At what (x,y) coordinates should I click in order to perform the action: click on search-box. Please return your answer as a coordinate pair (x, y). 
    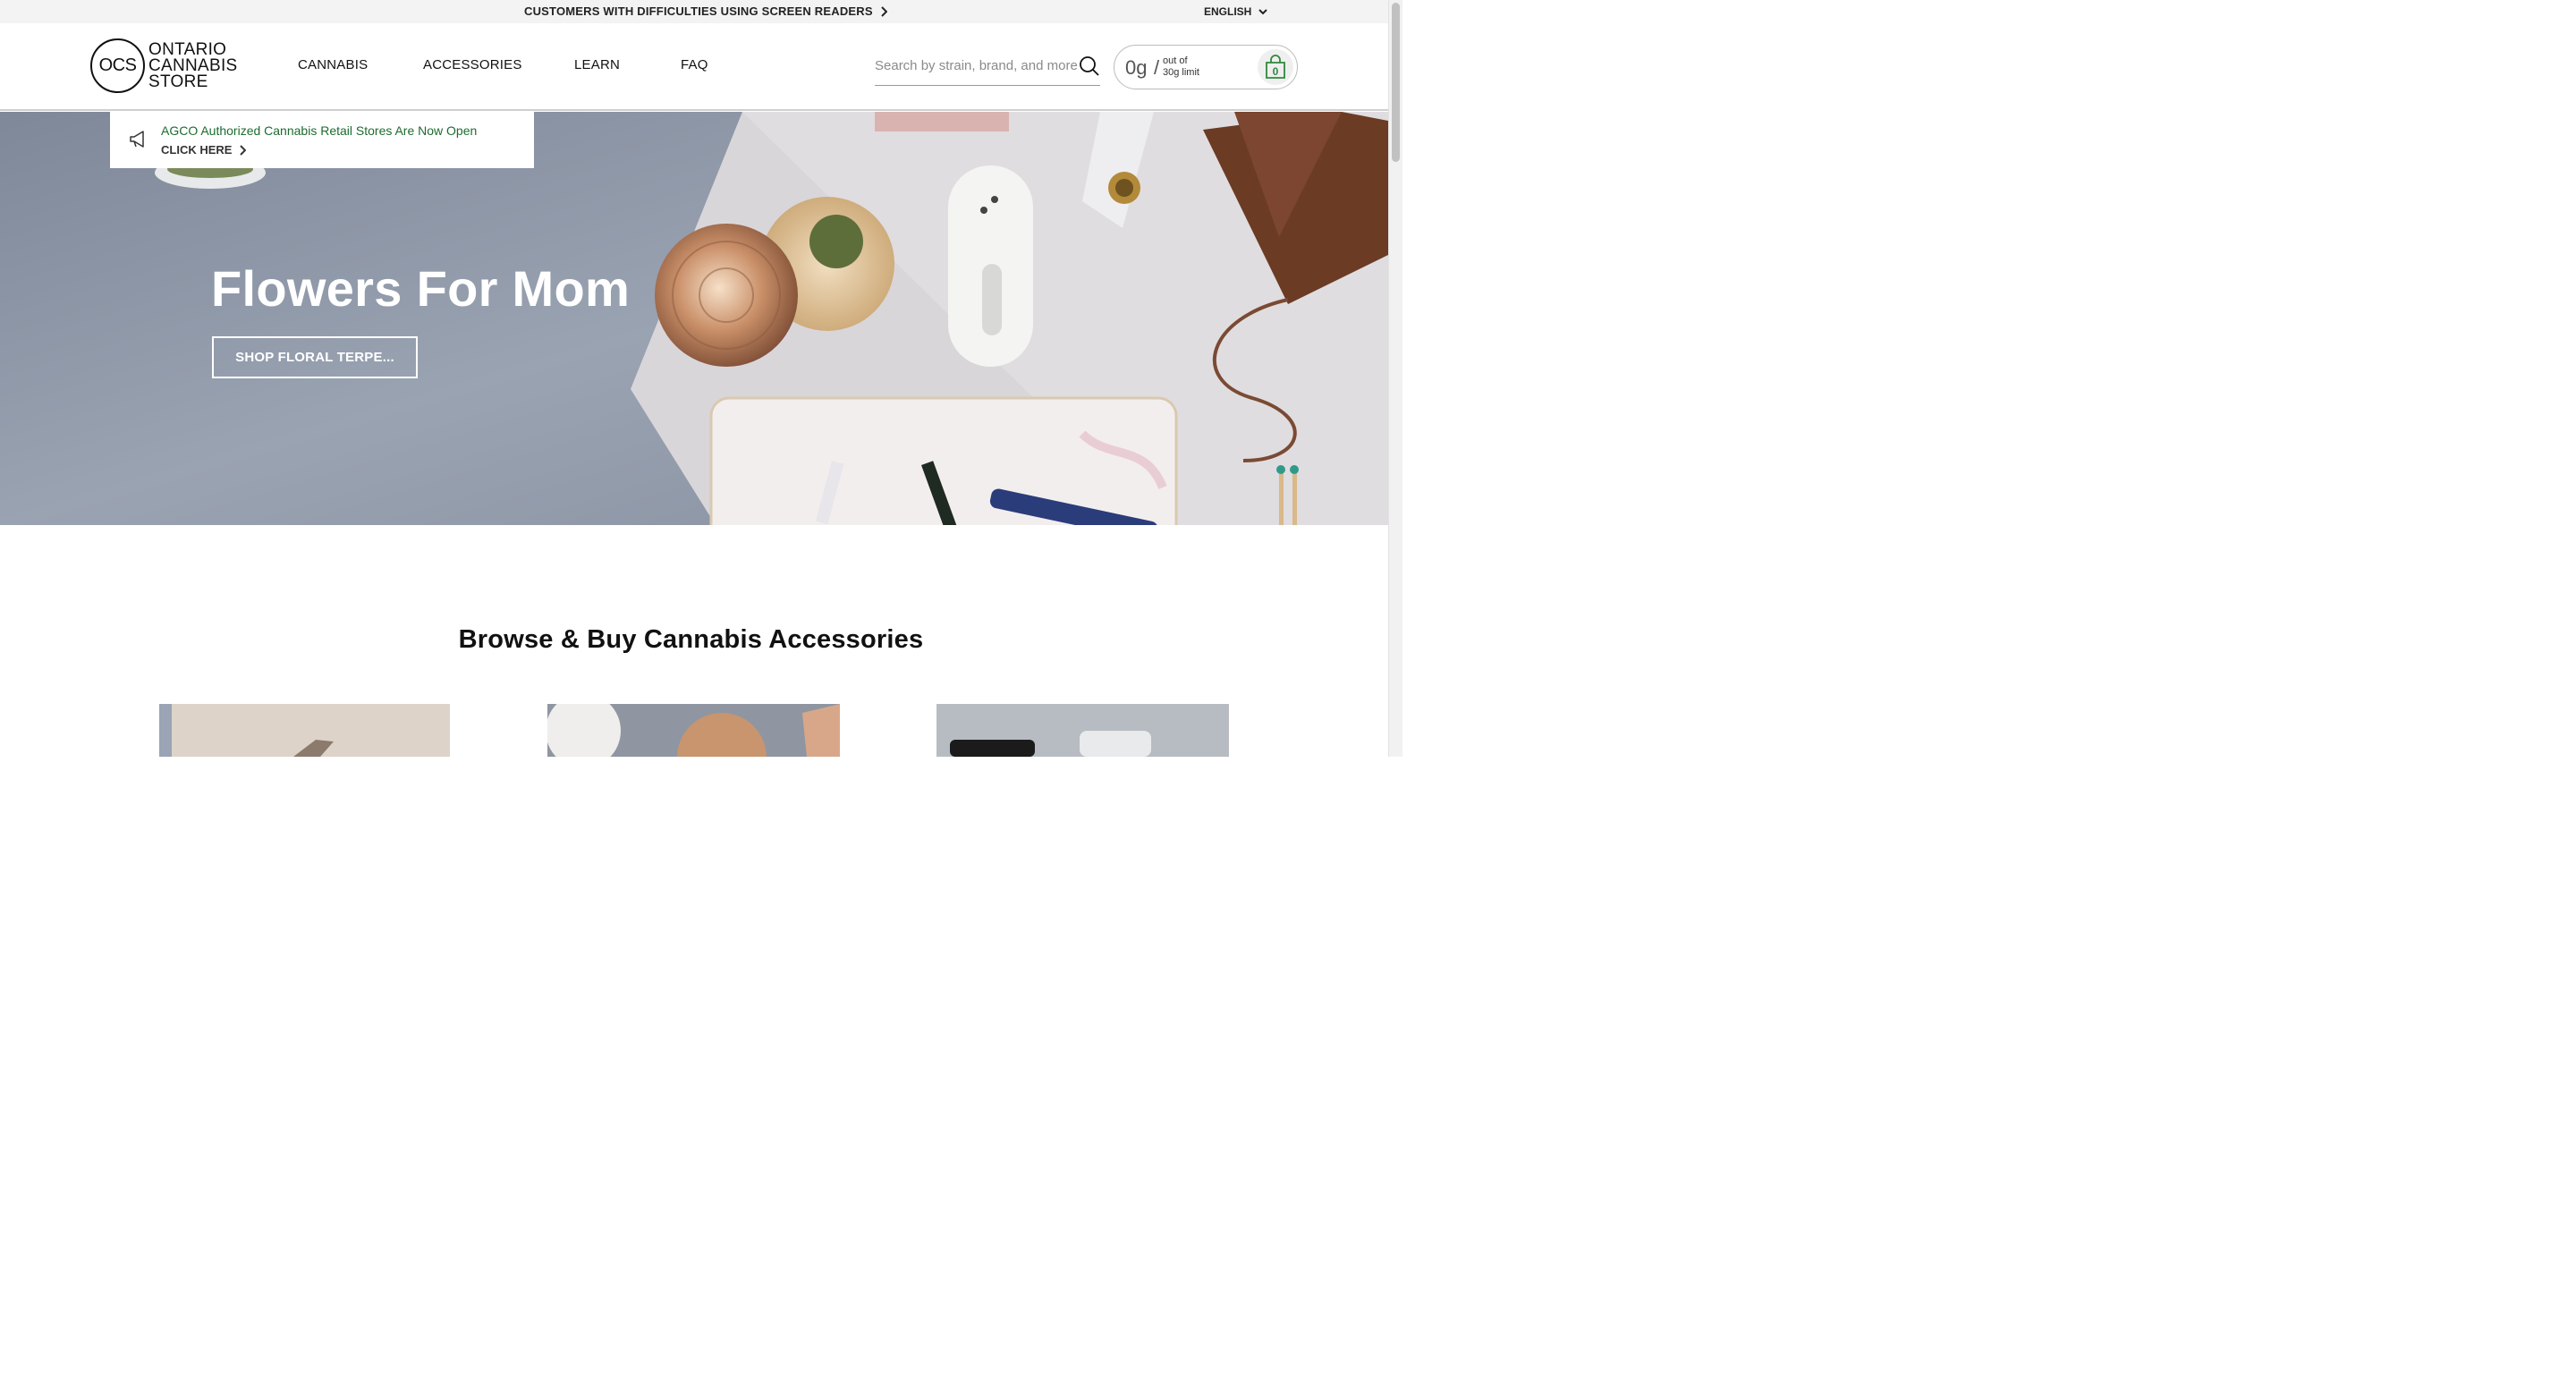
    Looking at the image, I should click on (987, 70).